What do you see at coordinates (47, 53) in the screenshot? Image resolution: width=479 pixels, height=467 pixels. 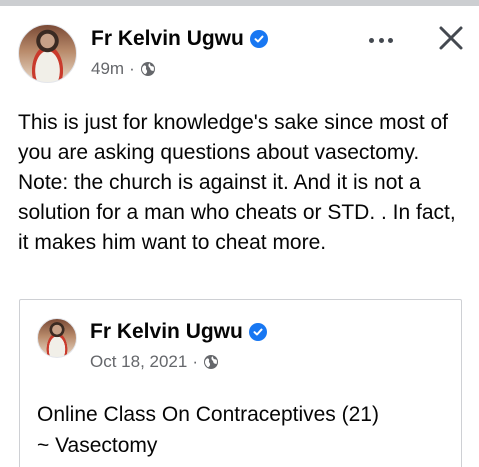 I see `author-avatar` at bounding box center [47, 53].